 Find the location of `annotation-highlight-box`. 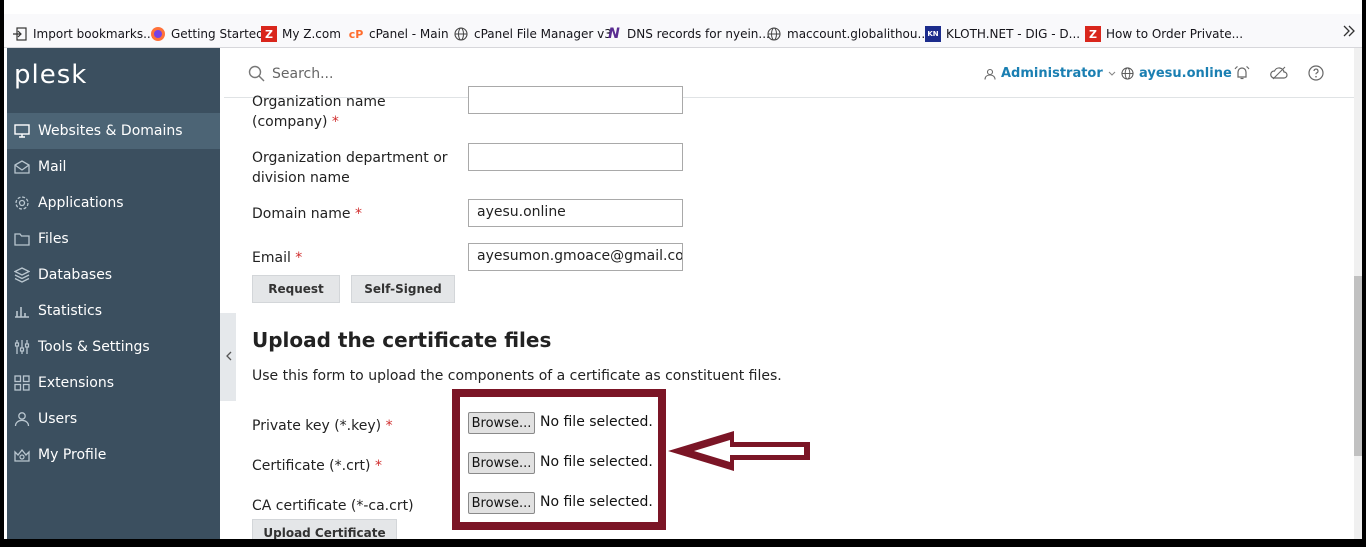

annotation-highlight-box is located at coordinates (559, 459).